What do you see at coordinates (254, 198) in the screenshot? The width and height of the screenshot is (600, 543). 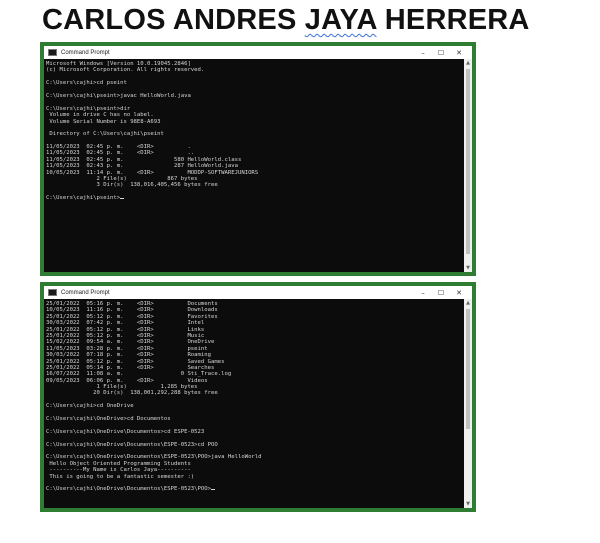 I see `terminal-line: C:\Users\cajhi\pseint>` at bounding box center [254, 198].